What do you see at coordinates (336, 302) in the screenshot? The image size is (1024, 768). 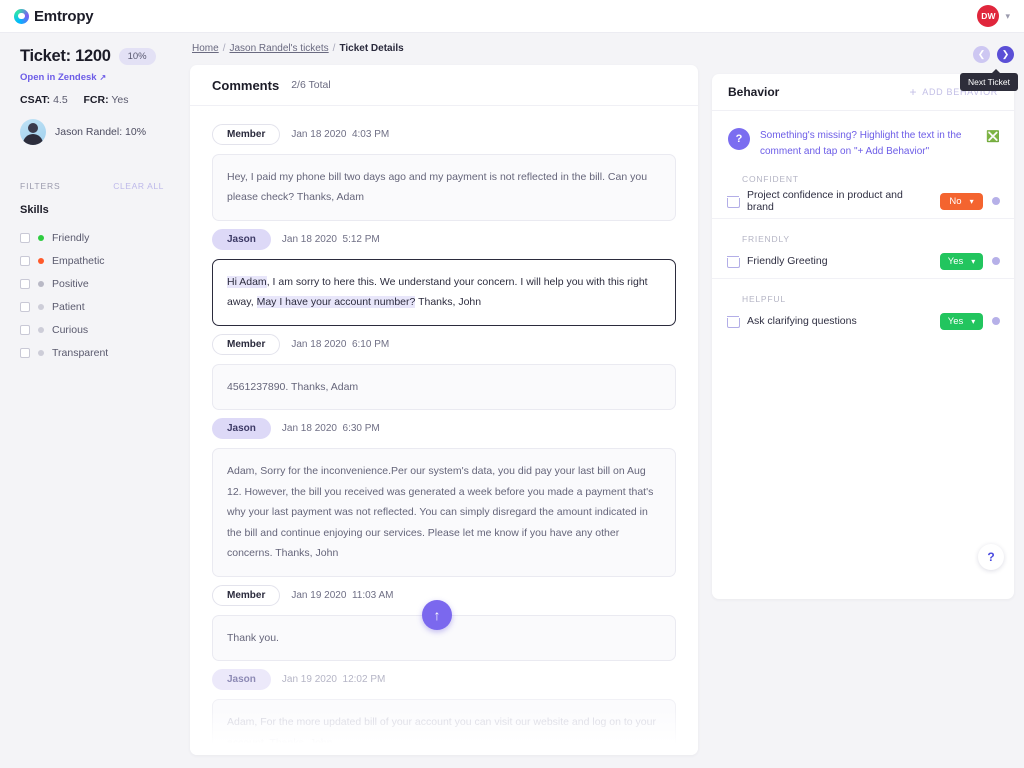 I see `highlighted-text: May I have your account number?` at bounding box center [336, 302].